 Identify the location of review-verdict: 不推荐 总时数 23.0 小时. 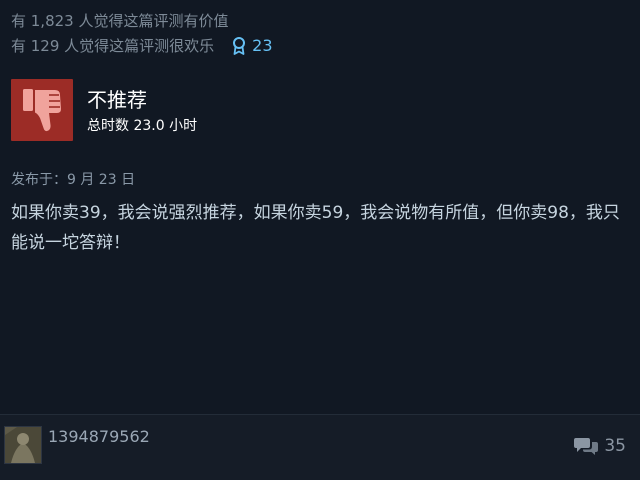
(104, 110).